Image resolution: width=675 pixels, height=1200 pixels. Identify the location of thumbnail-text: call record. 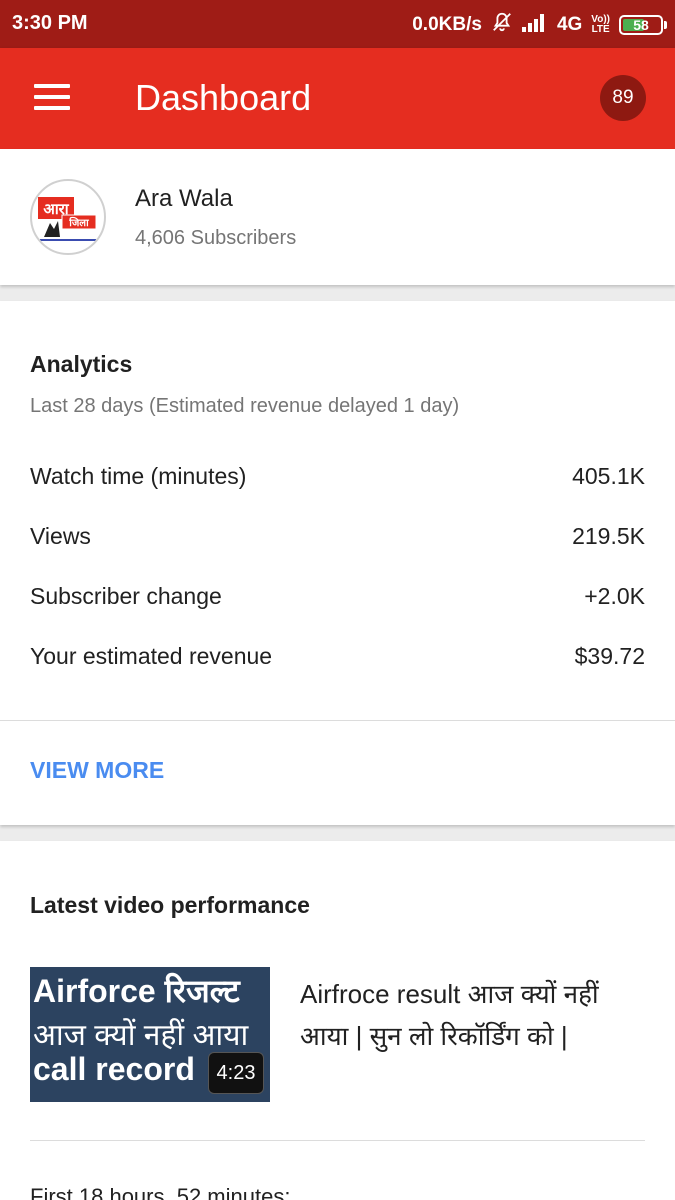
(114, 1069).